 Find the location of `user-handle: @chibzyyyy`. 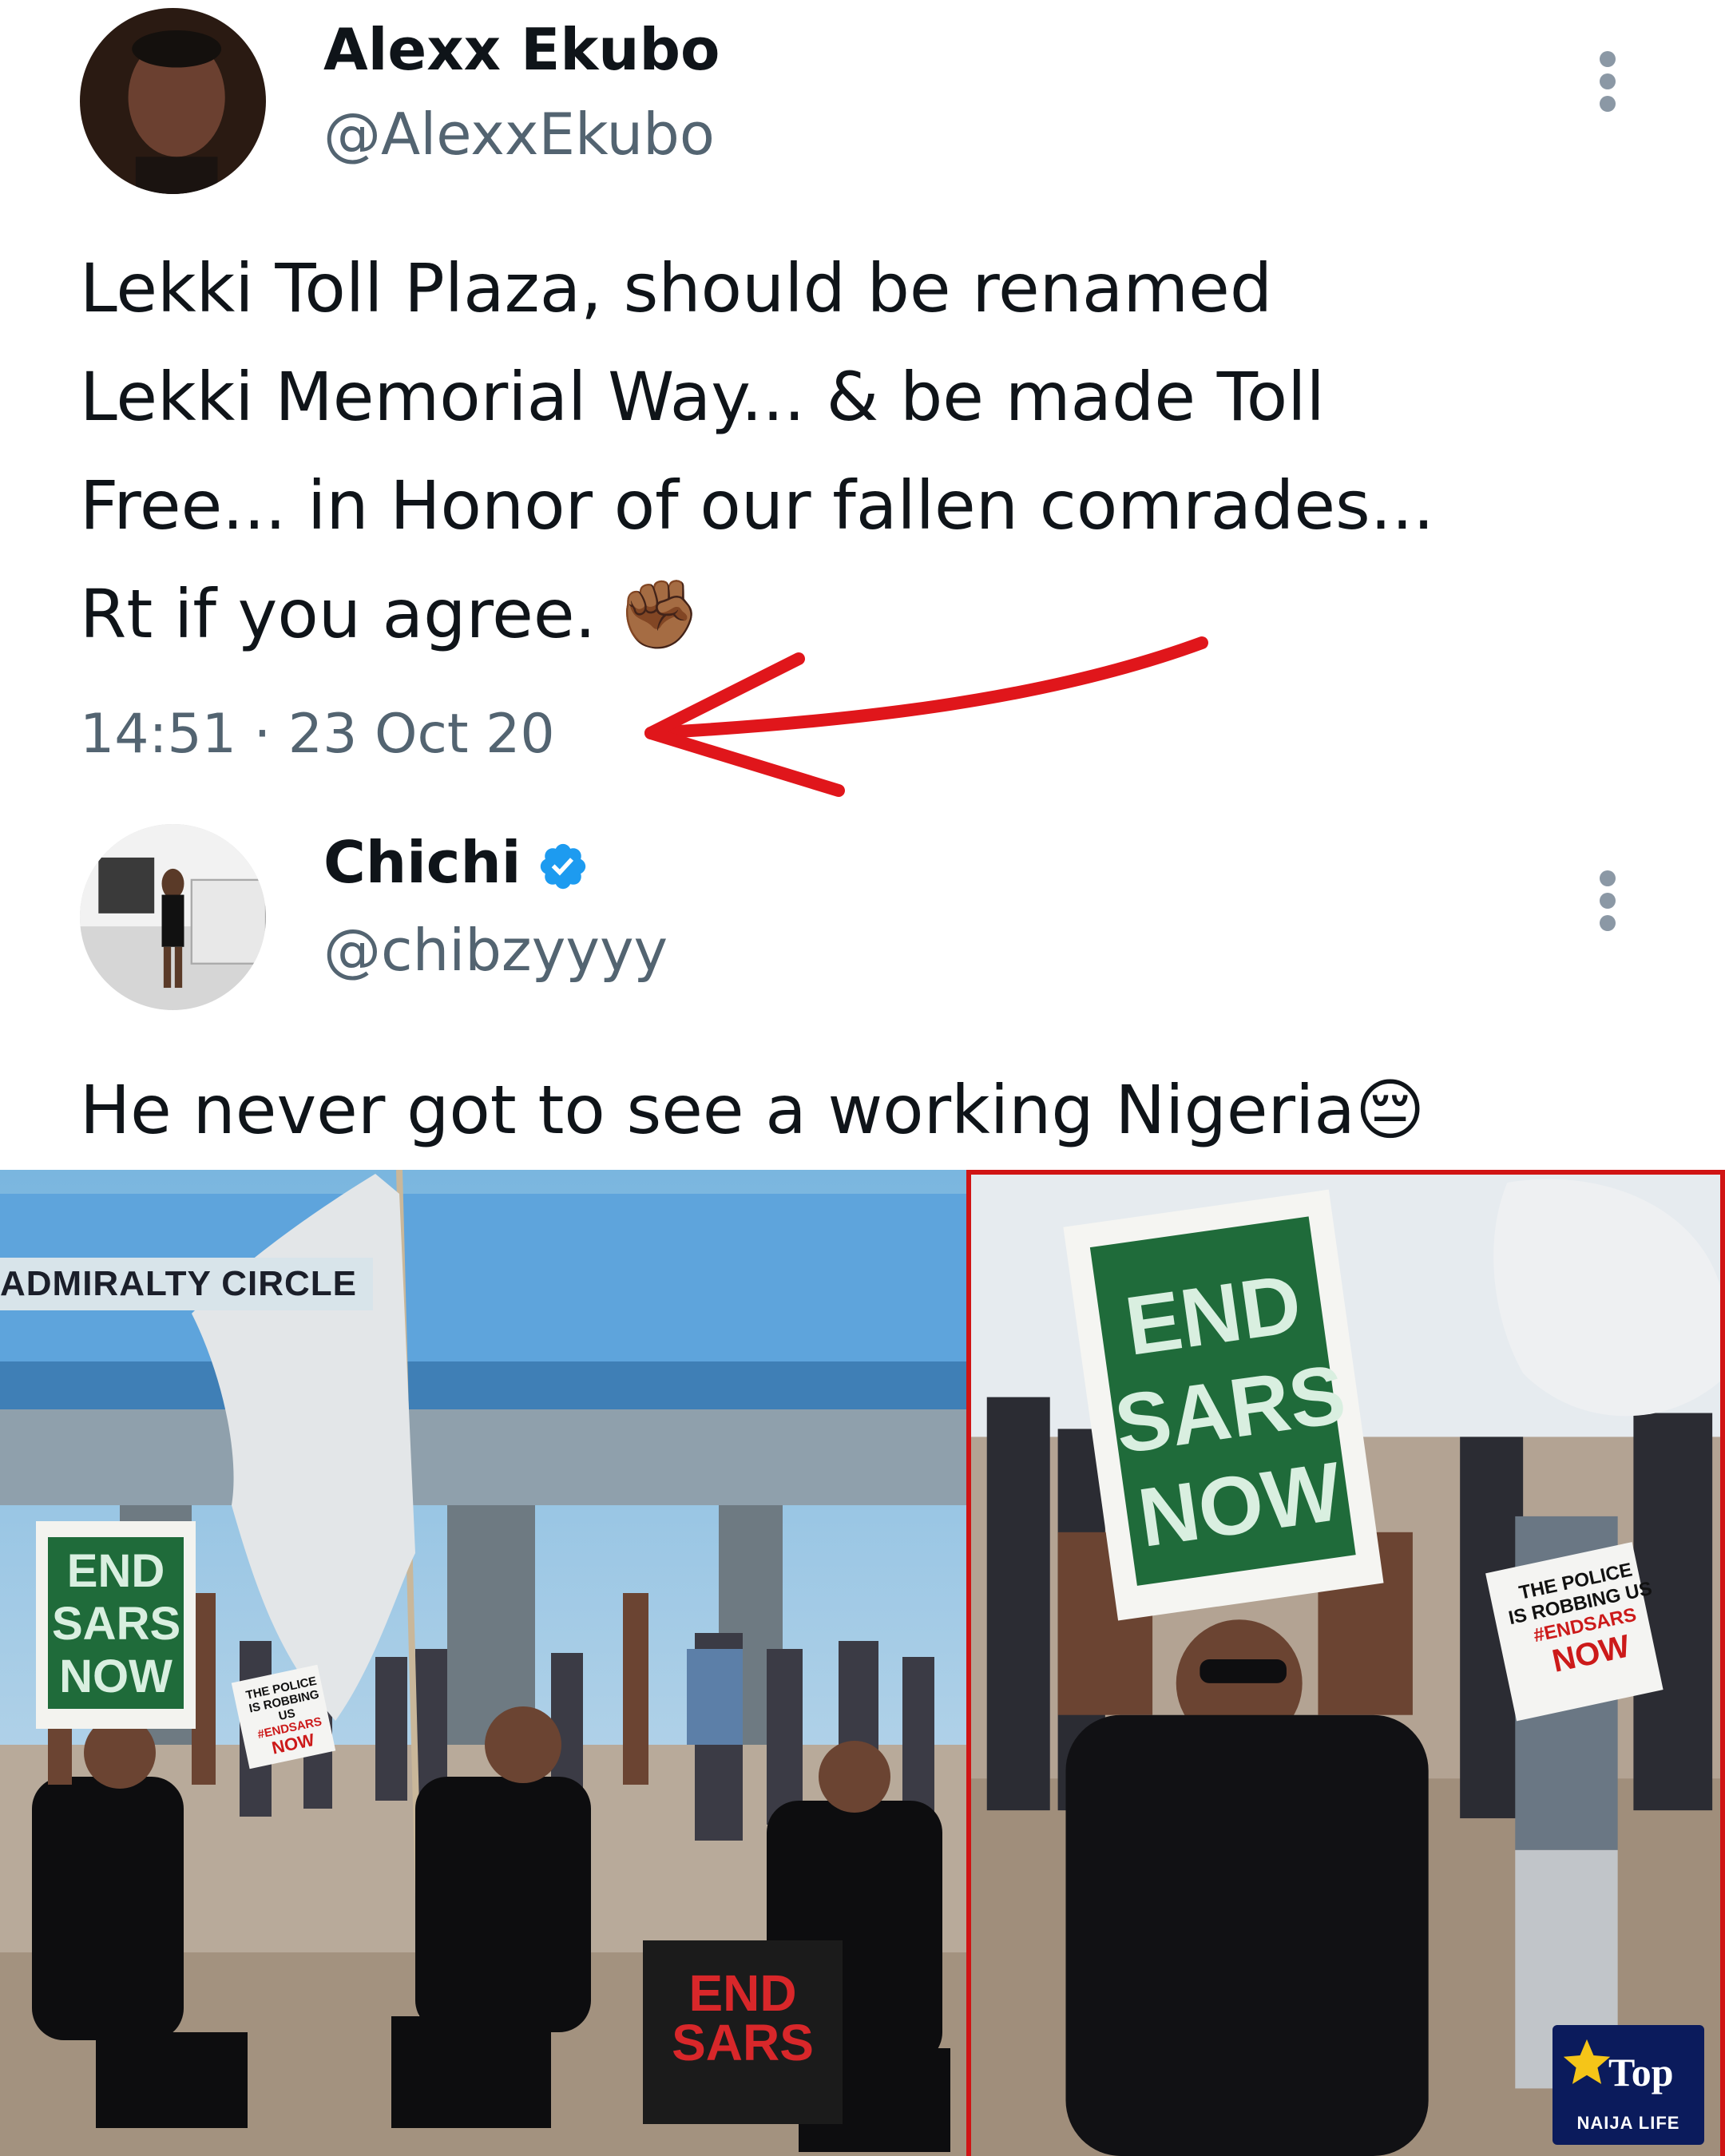

user-handle: @chibzyyyy is located at coordinates (496, 950).